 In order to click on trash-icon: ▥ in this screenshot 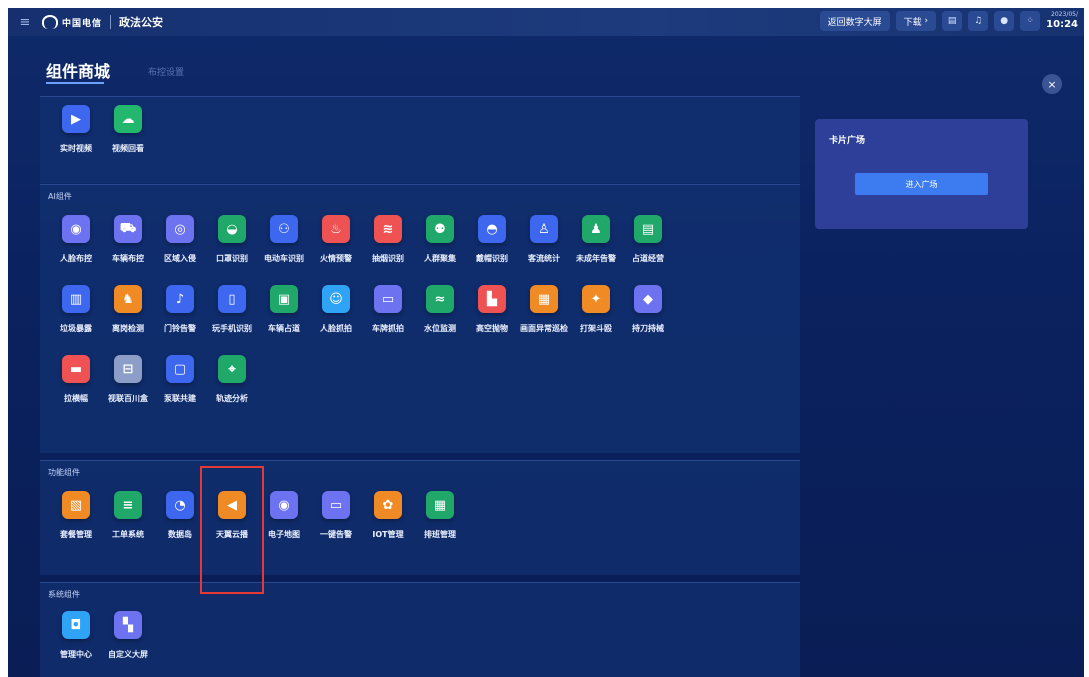, I will do `click(76, 299)`.